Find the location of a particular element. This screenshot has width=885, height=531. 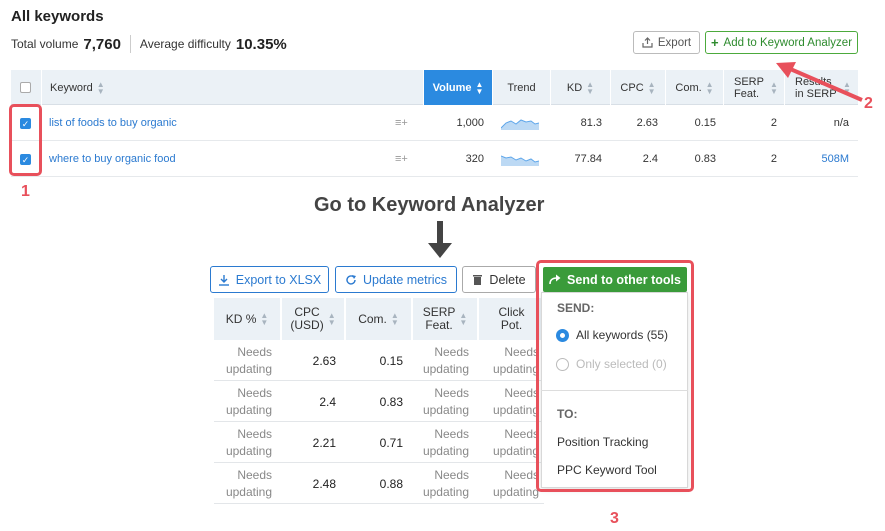

com-value: 0.71 is located at coordinates (391, 442).